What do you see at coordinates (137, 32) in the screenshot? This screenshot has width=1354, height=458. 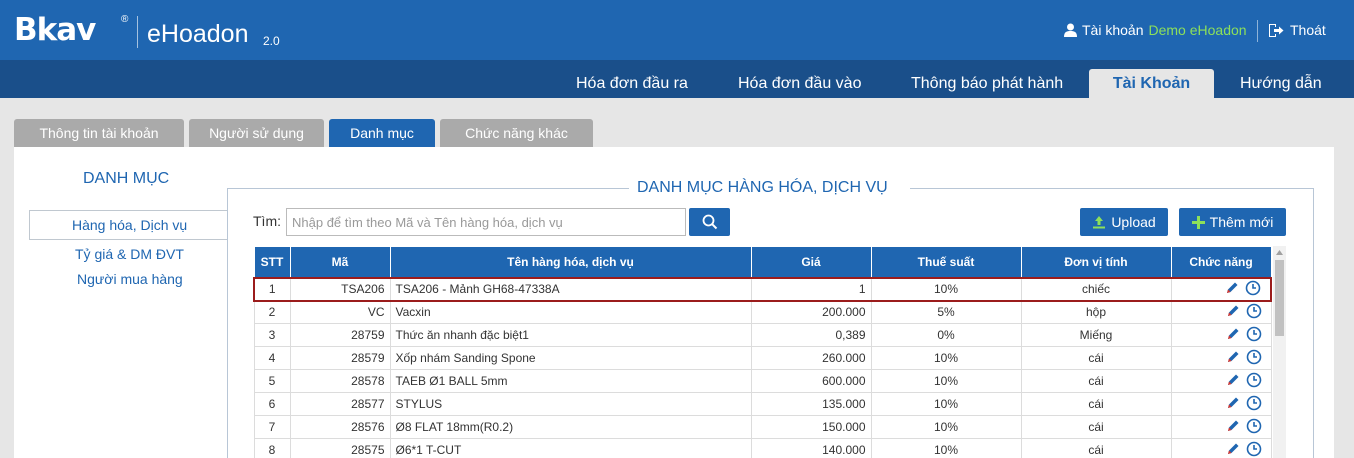 I see `logo-divider` at bounding box center [137, 32].